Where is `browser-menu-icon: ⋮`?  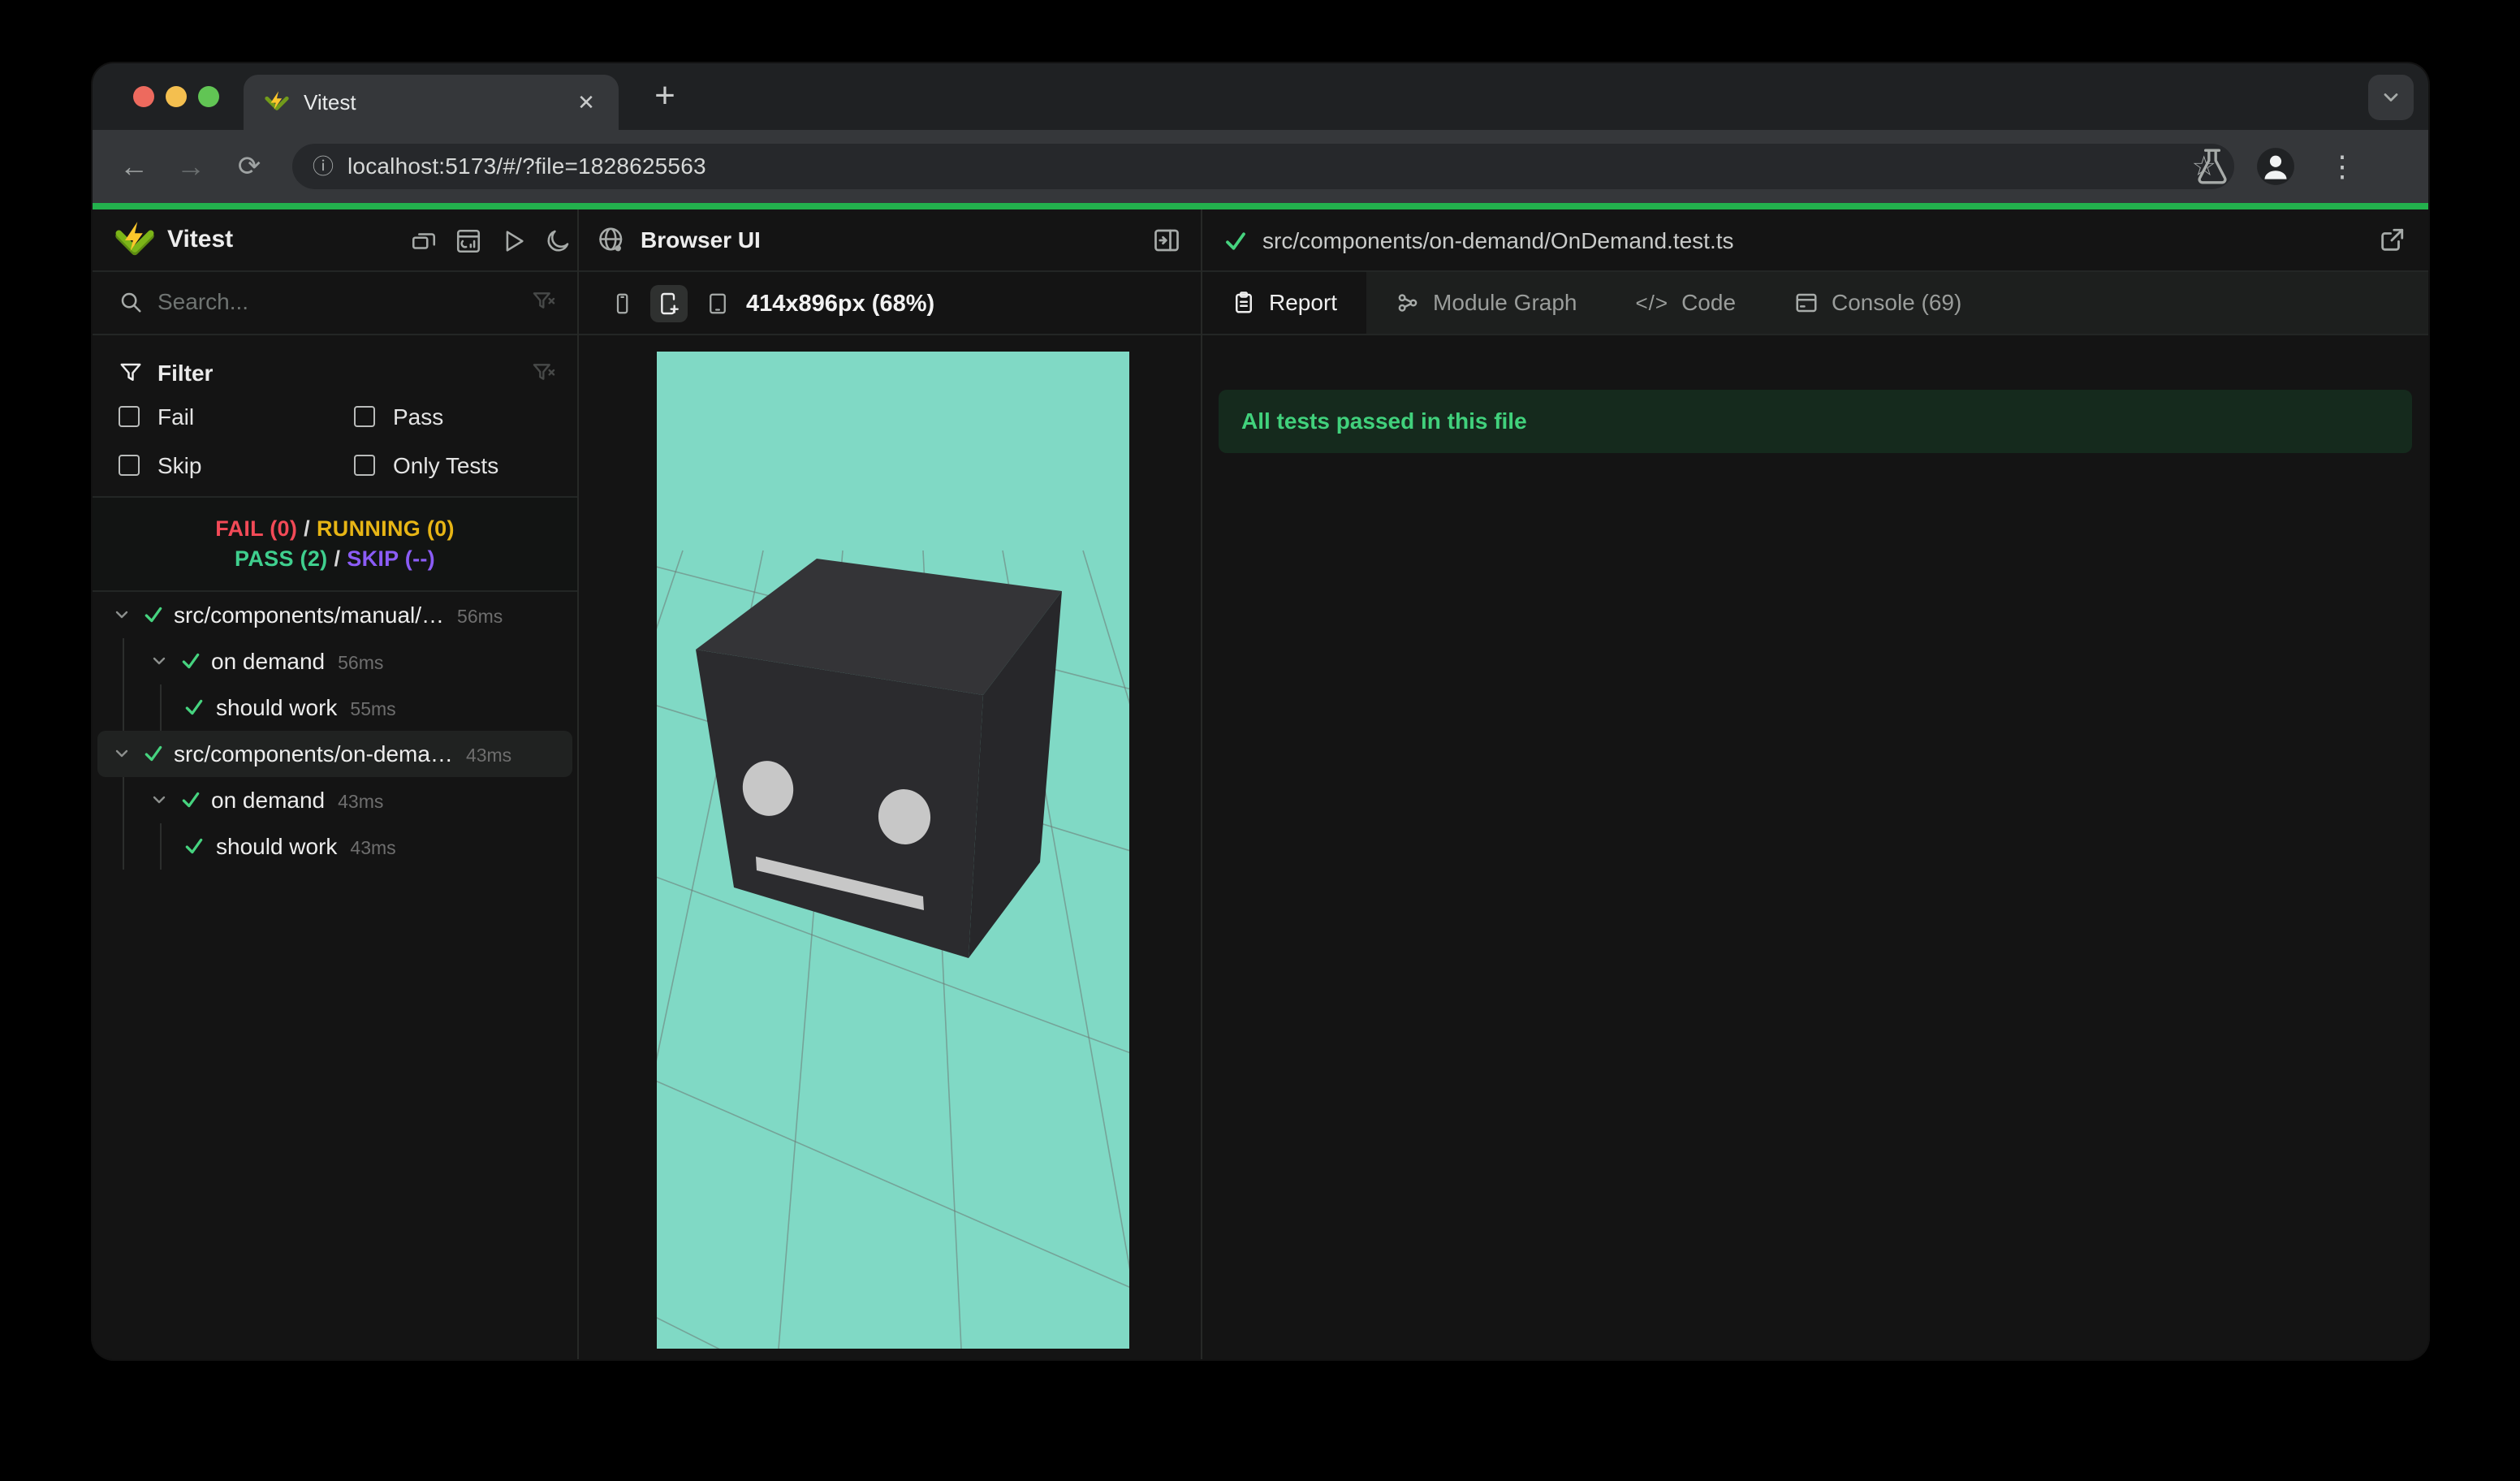 browser-menu-icon: ⋮ is located at coordinates (2342, 166).